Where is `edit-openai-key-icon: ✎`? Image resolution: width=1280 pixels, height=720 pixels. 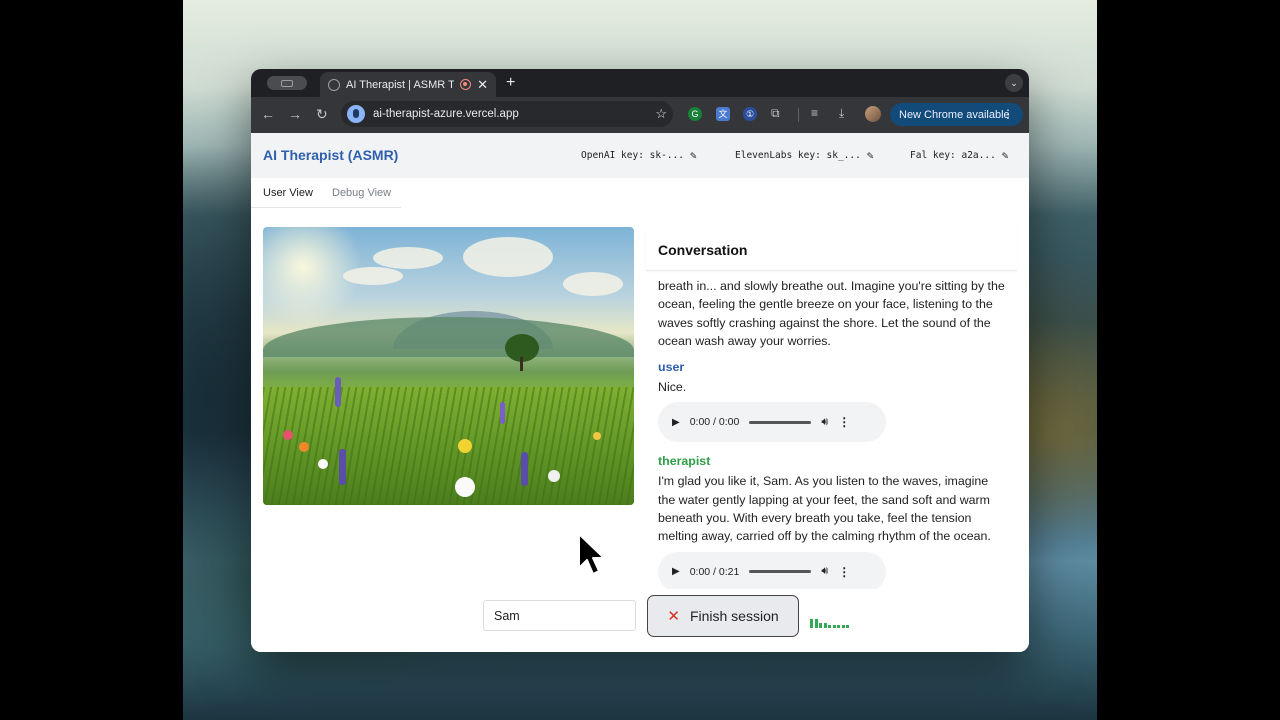
edit-openai-key-icon: ✎ is located at coordinates (693, 155).